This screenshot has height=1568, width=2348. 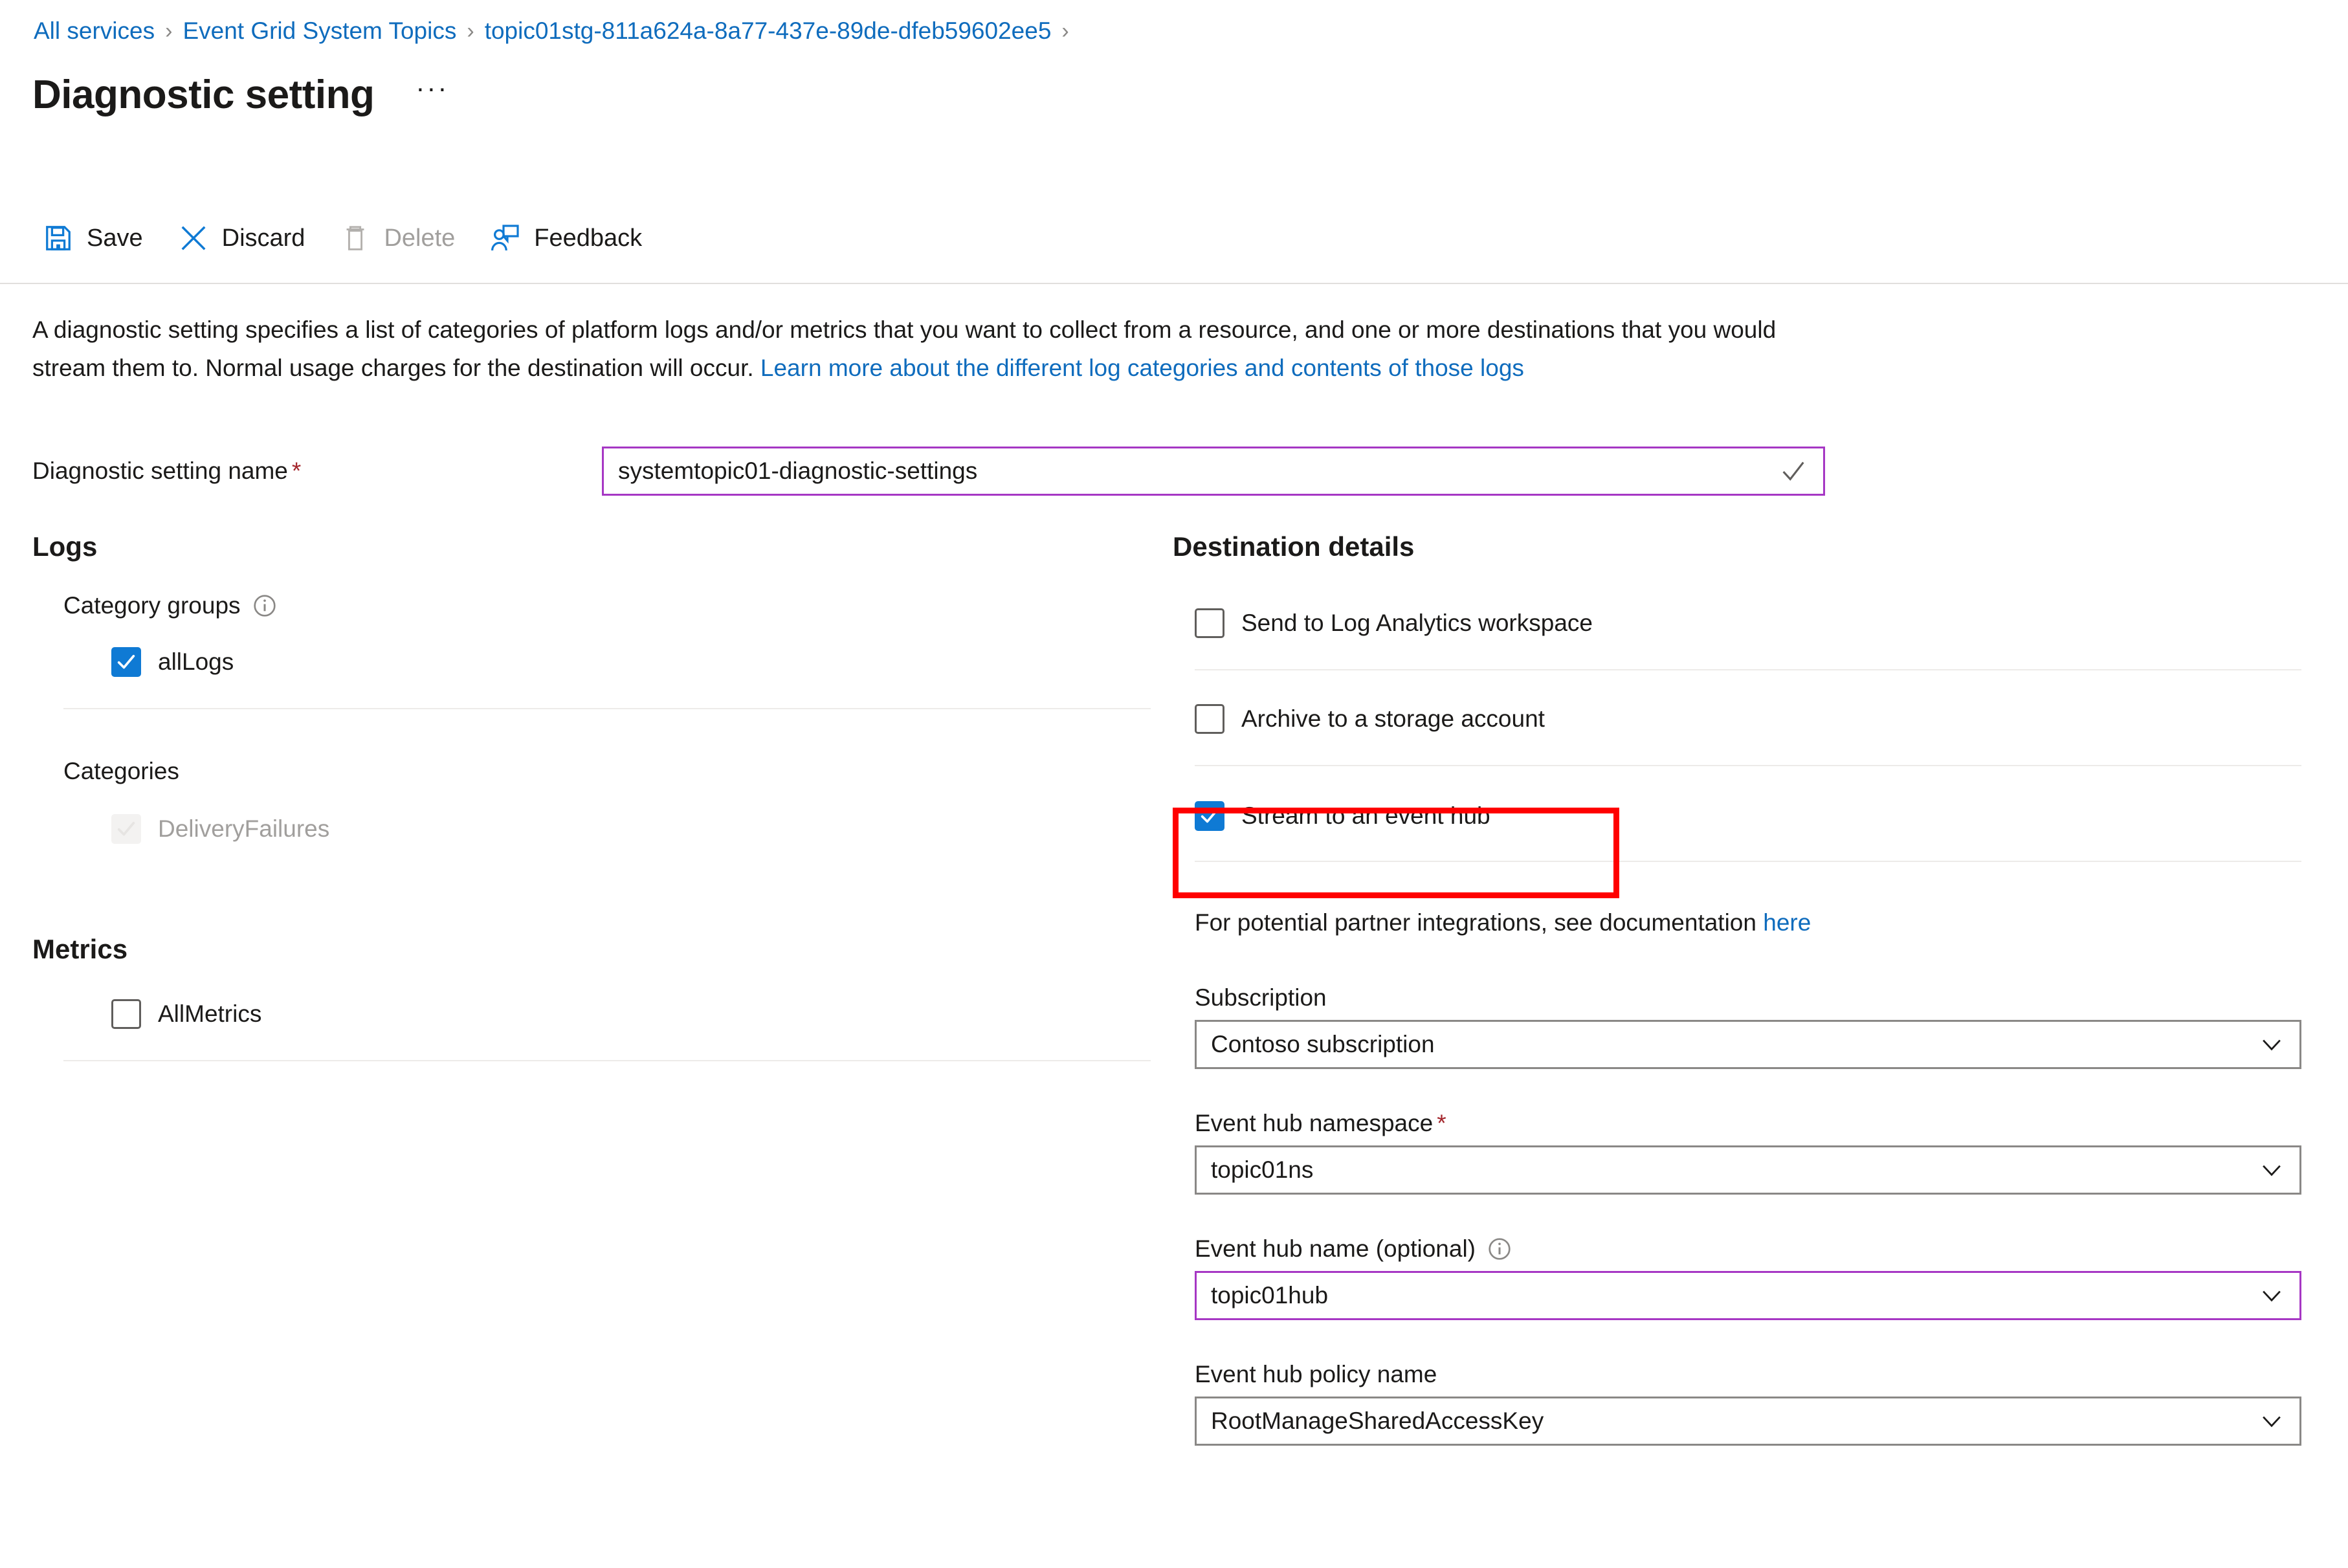 I want to click on feedback-button-label: Feedback, so click(x=588, y=238).